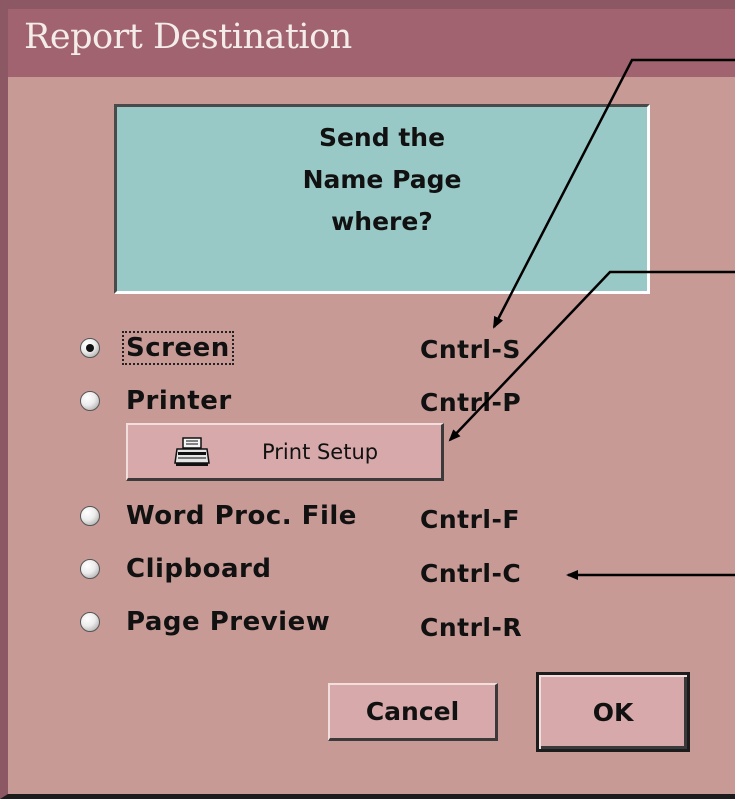  Describe the element at coordinates (90, 569) in the screenshot. I see `radio-clipboard` at that location.